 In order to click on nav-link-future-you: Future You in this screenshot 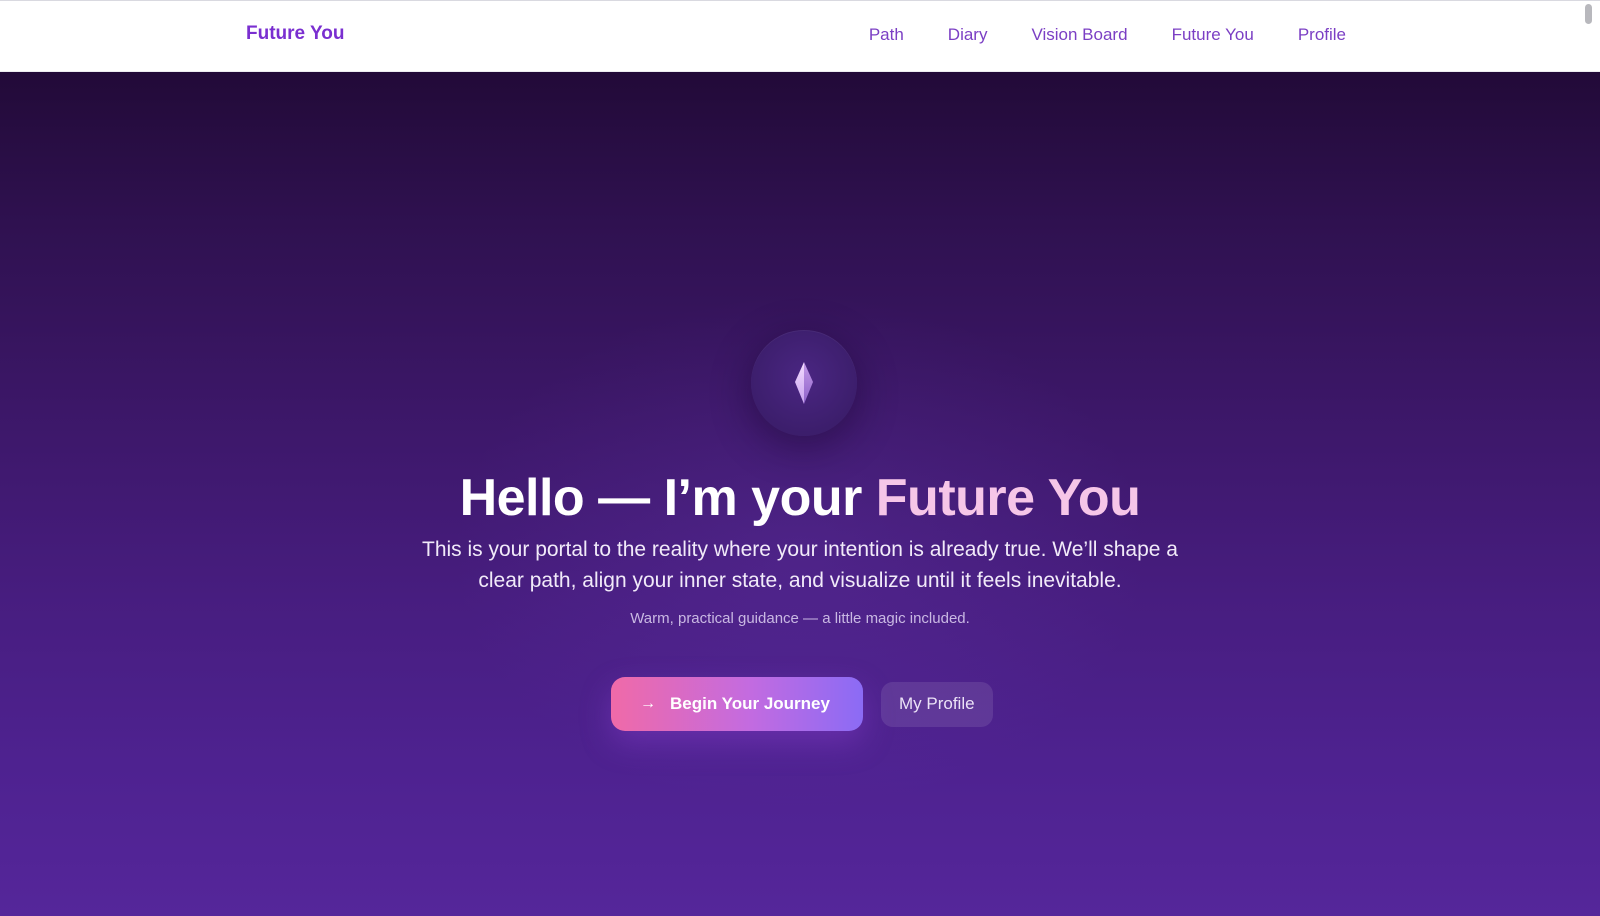, I will do `click(1213, 35)`.